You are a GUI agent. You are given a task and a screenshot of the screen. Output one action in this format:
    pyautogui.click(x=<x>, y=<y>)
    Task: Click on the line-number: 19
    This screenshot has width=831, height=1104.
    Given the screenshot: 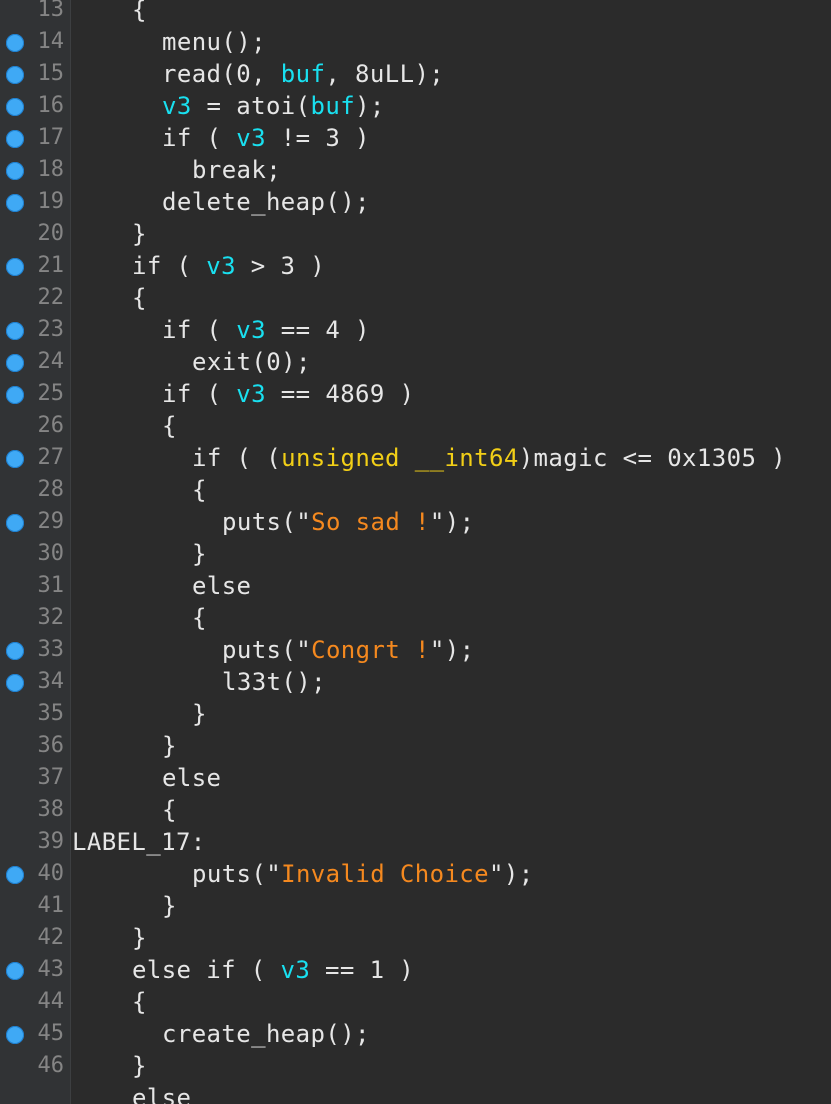 What is the action you would take?
    pyautogui.click(x=51, y=201)
    